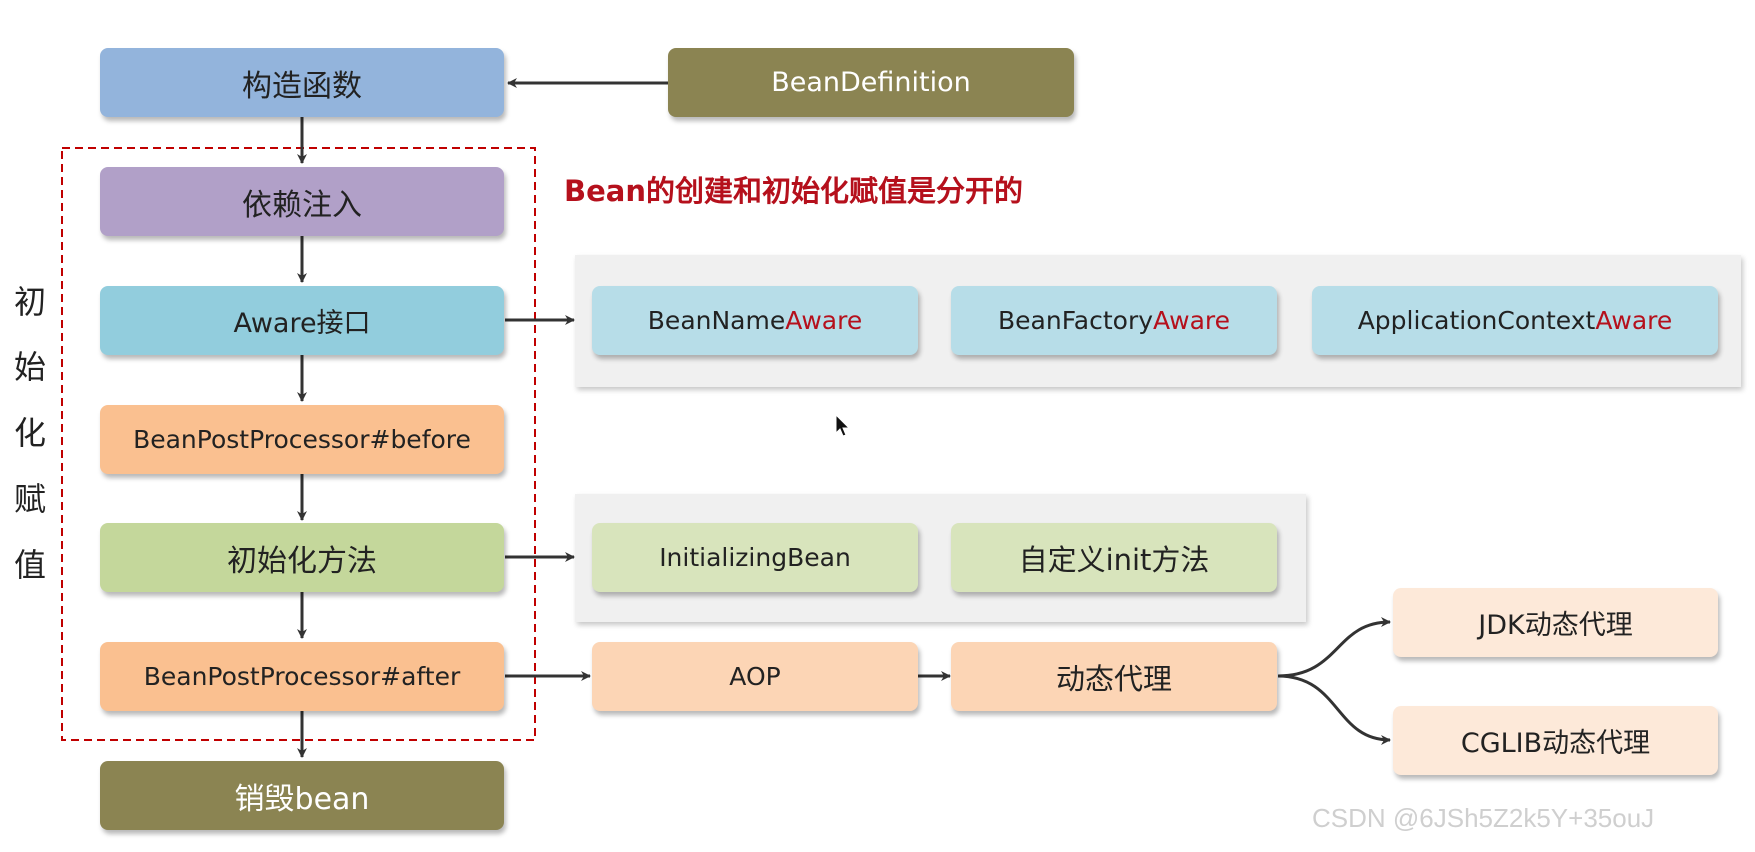 The image size is (1755, 852). I want to click on bean-factory-aware-box: BeanFactory Aware, so click(1114, 320).